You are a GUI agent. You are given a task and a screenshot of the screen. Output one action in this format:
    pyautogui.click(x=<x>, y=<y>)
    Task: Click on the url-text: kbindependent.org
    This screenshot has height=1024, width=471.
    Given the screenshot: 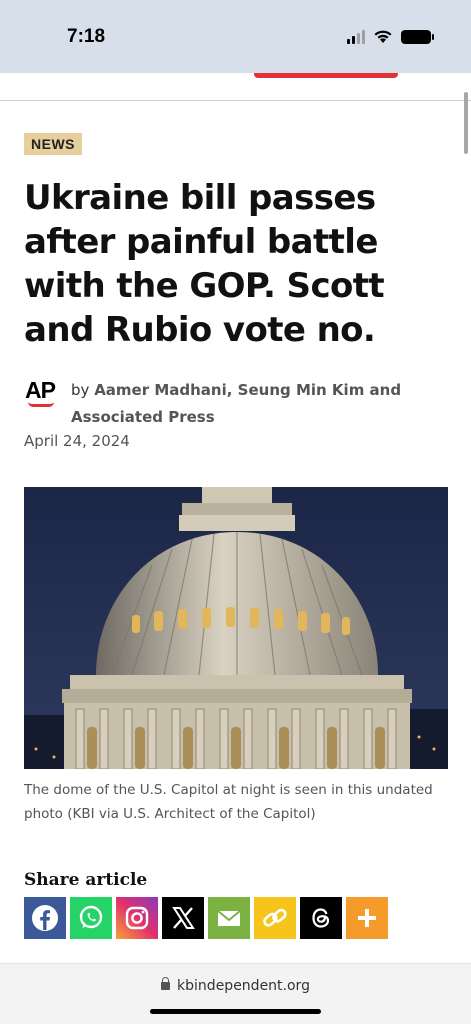 What is the action you would take?
    pyautogui.click(x=243, y=986)
    